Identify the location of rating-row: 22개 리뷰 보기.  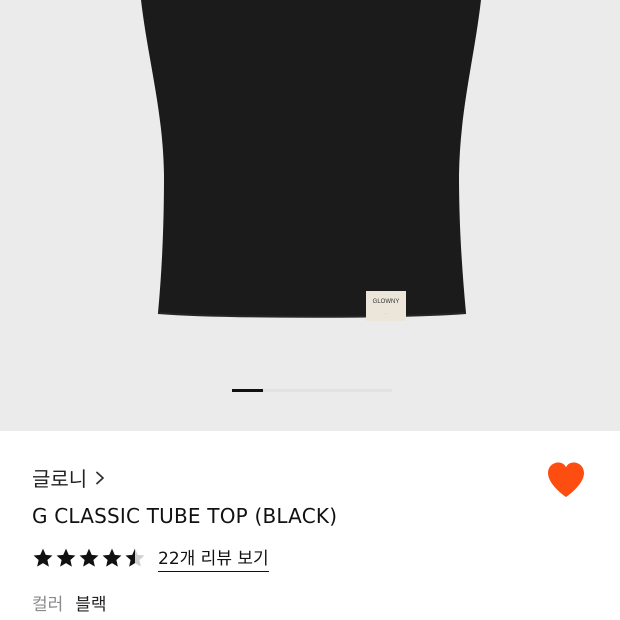
(150, 558).